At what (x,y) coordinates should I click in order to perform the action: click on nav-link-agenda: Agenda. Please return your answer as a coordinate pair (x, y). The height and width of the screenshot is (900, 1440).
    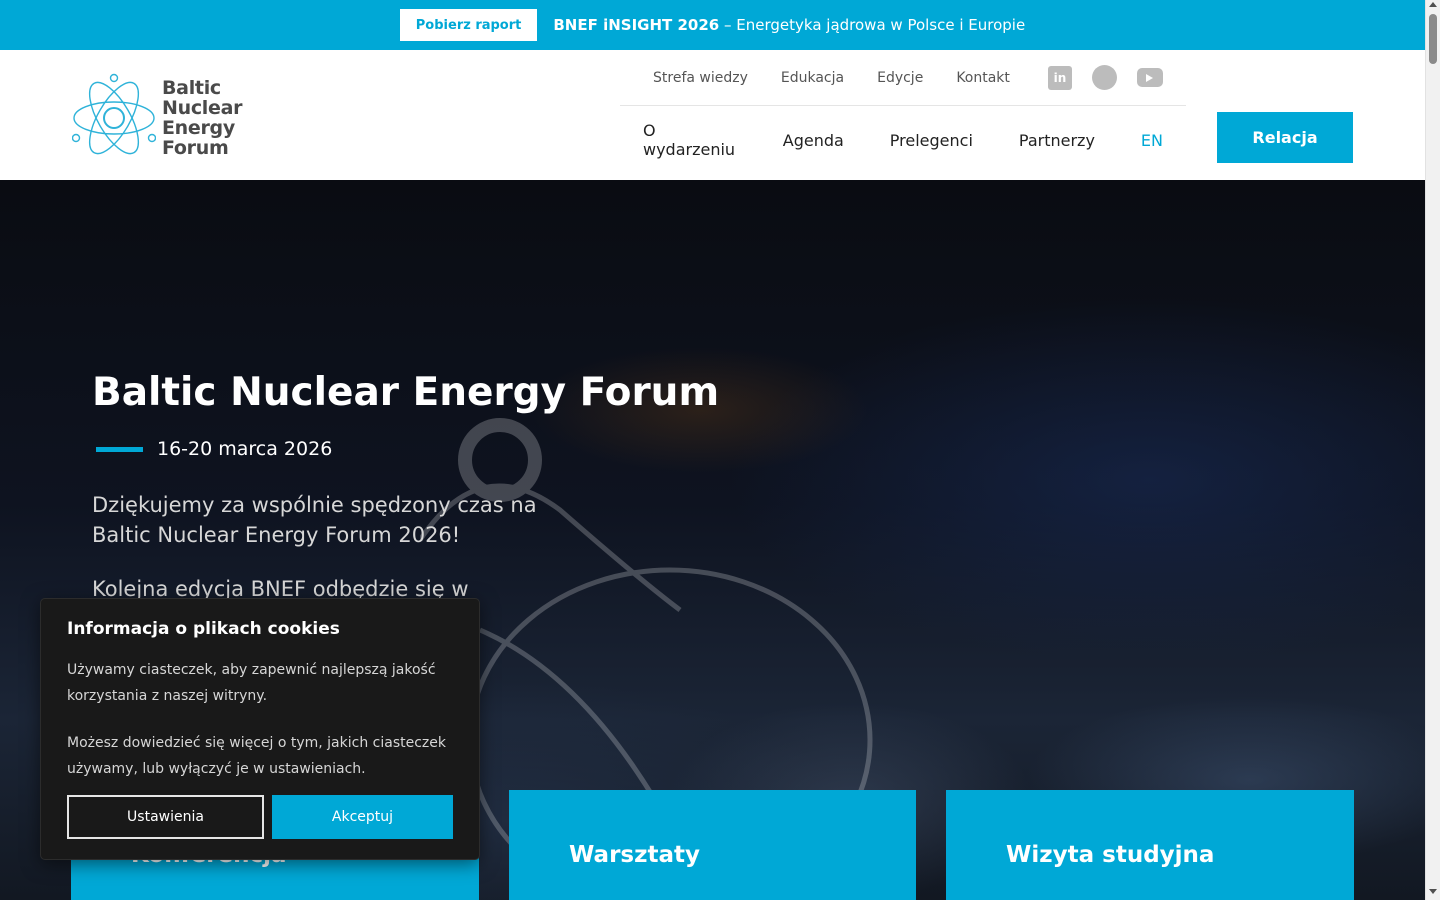
    Looking at the image, I should click on (813, 140).